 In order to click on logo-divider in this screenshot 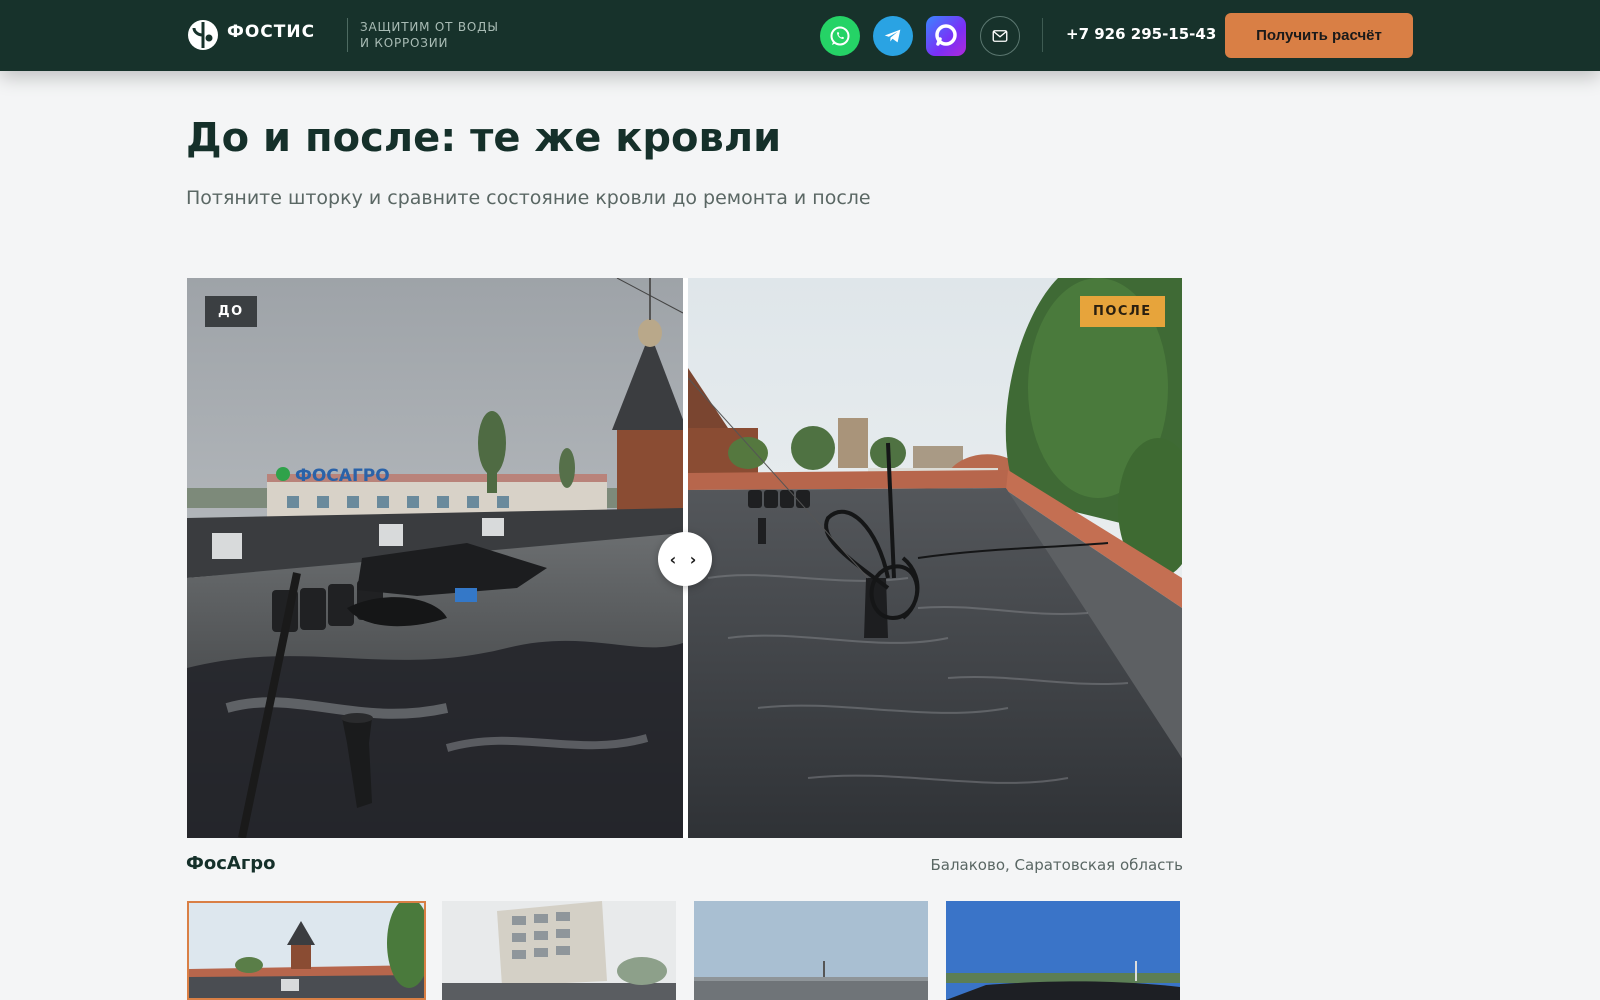, I will do `click(347, 35)`.